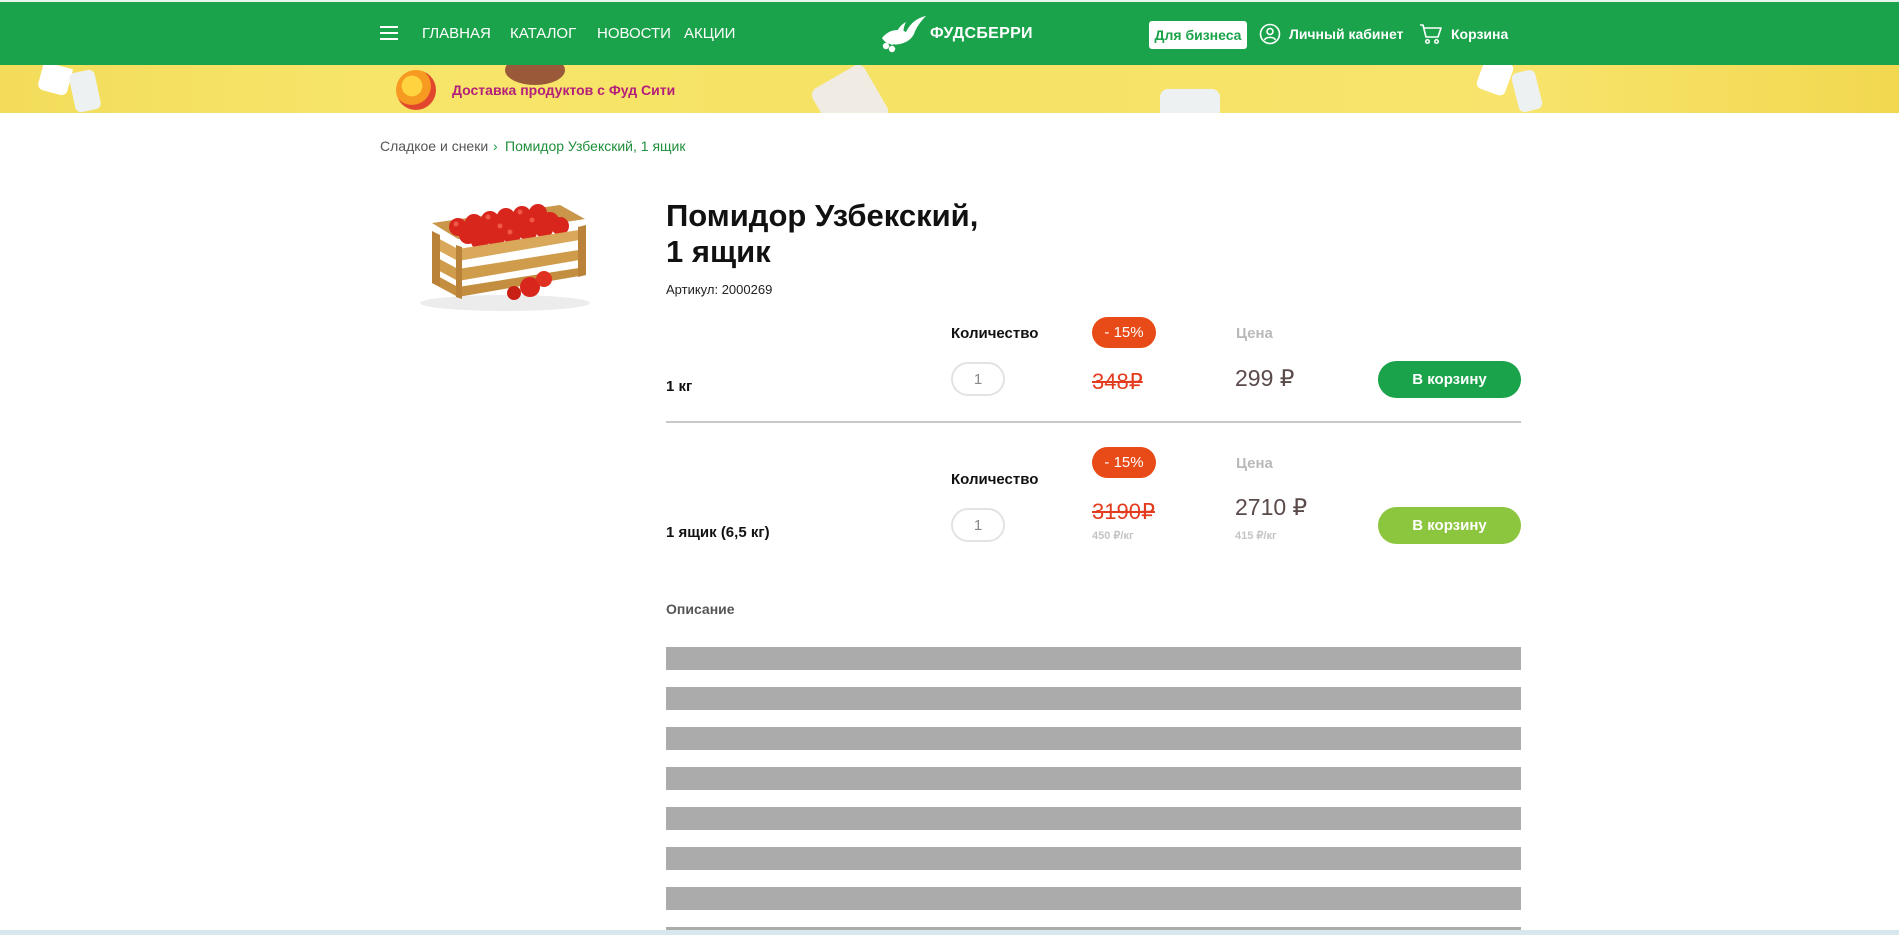 This screenshot has width=1899, height=935. I want to click on nav-catalog: КАТАЛОГ, so click(543, 33).